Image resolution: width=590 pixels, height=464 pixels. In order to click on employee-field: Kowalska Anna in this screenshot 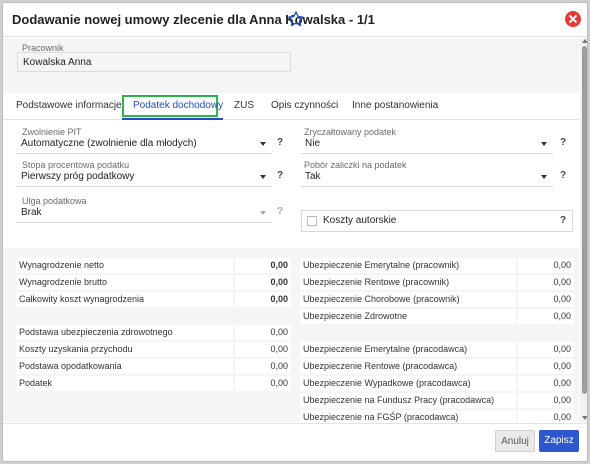, I will do `click(154, 62)`.